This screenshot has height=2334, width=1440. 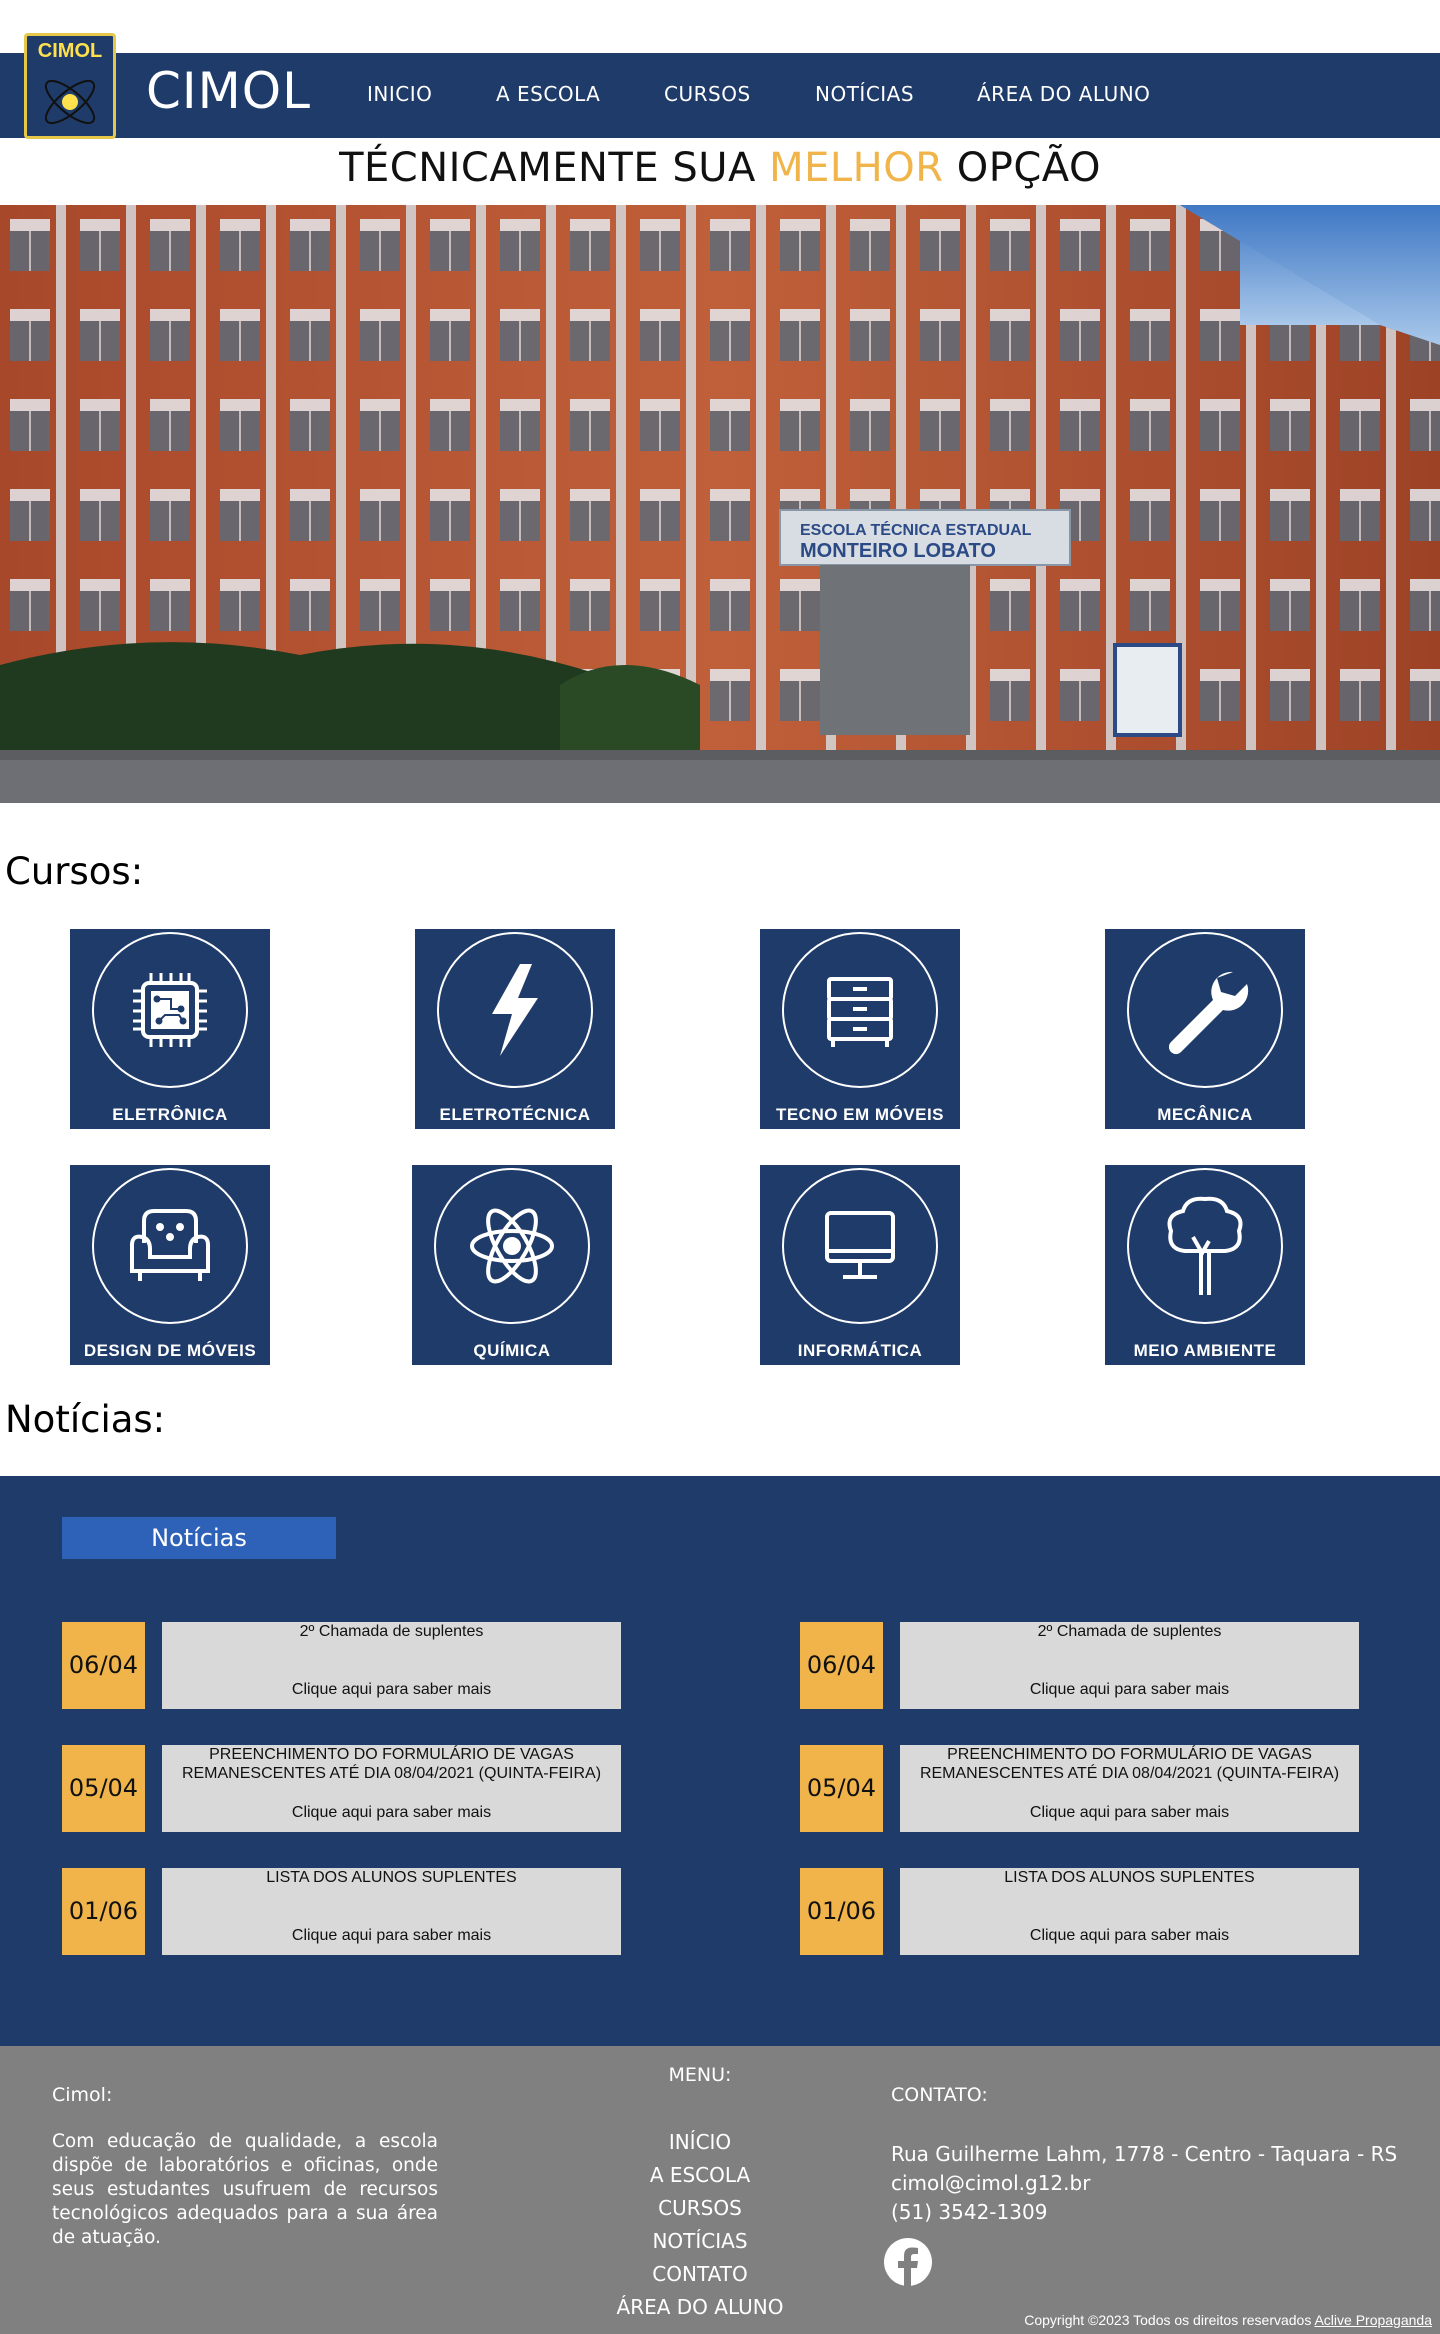 What do you see at coordinates (898, 551) in the screenshot?
I see `school-sign-line2: MONTEIRO LOBATO` at bounding box center [898, 551].